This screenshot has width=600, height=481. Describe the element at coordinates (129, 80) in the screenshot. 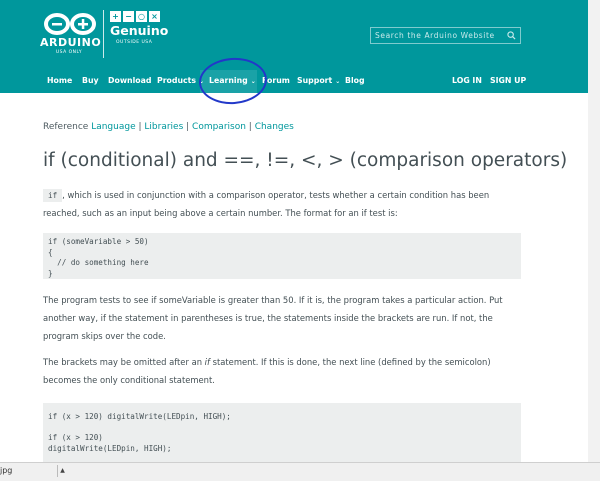

I see `nav-download: Download` at that location.